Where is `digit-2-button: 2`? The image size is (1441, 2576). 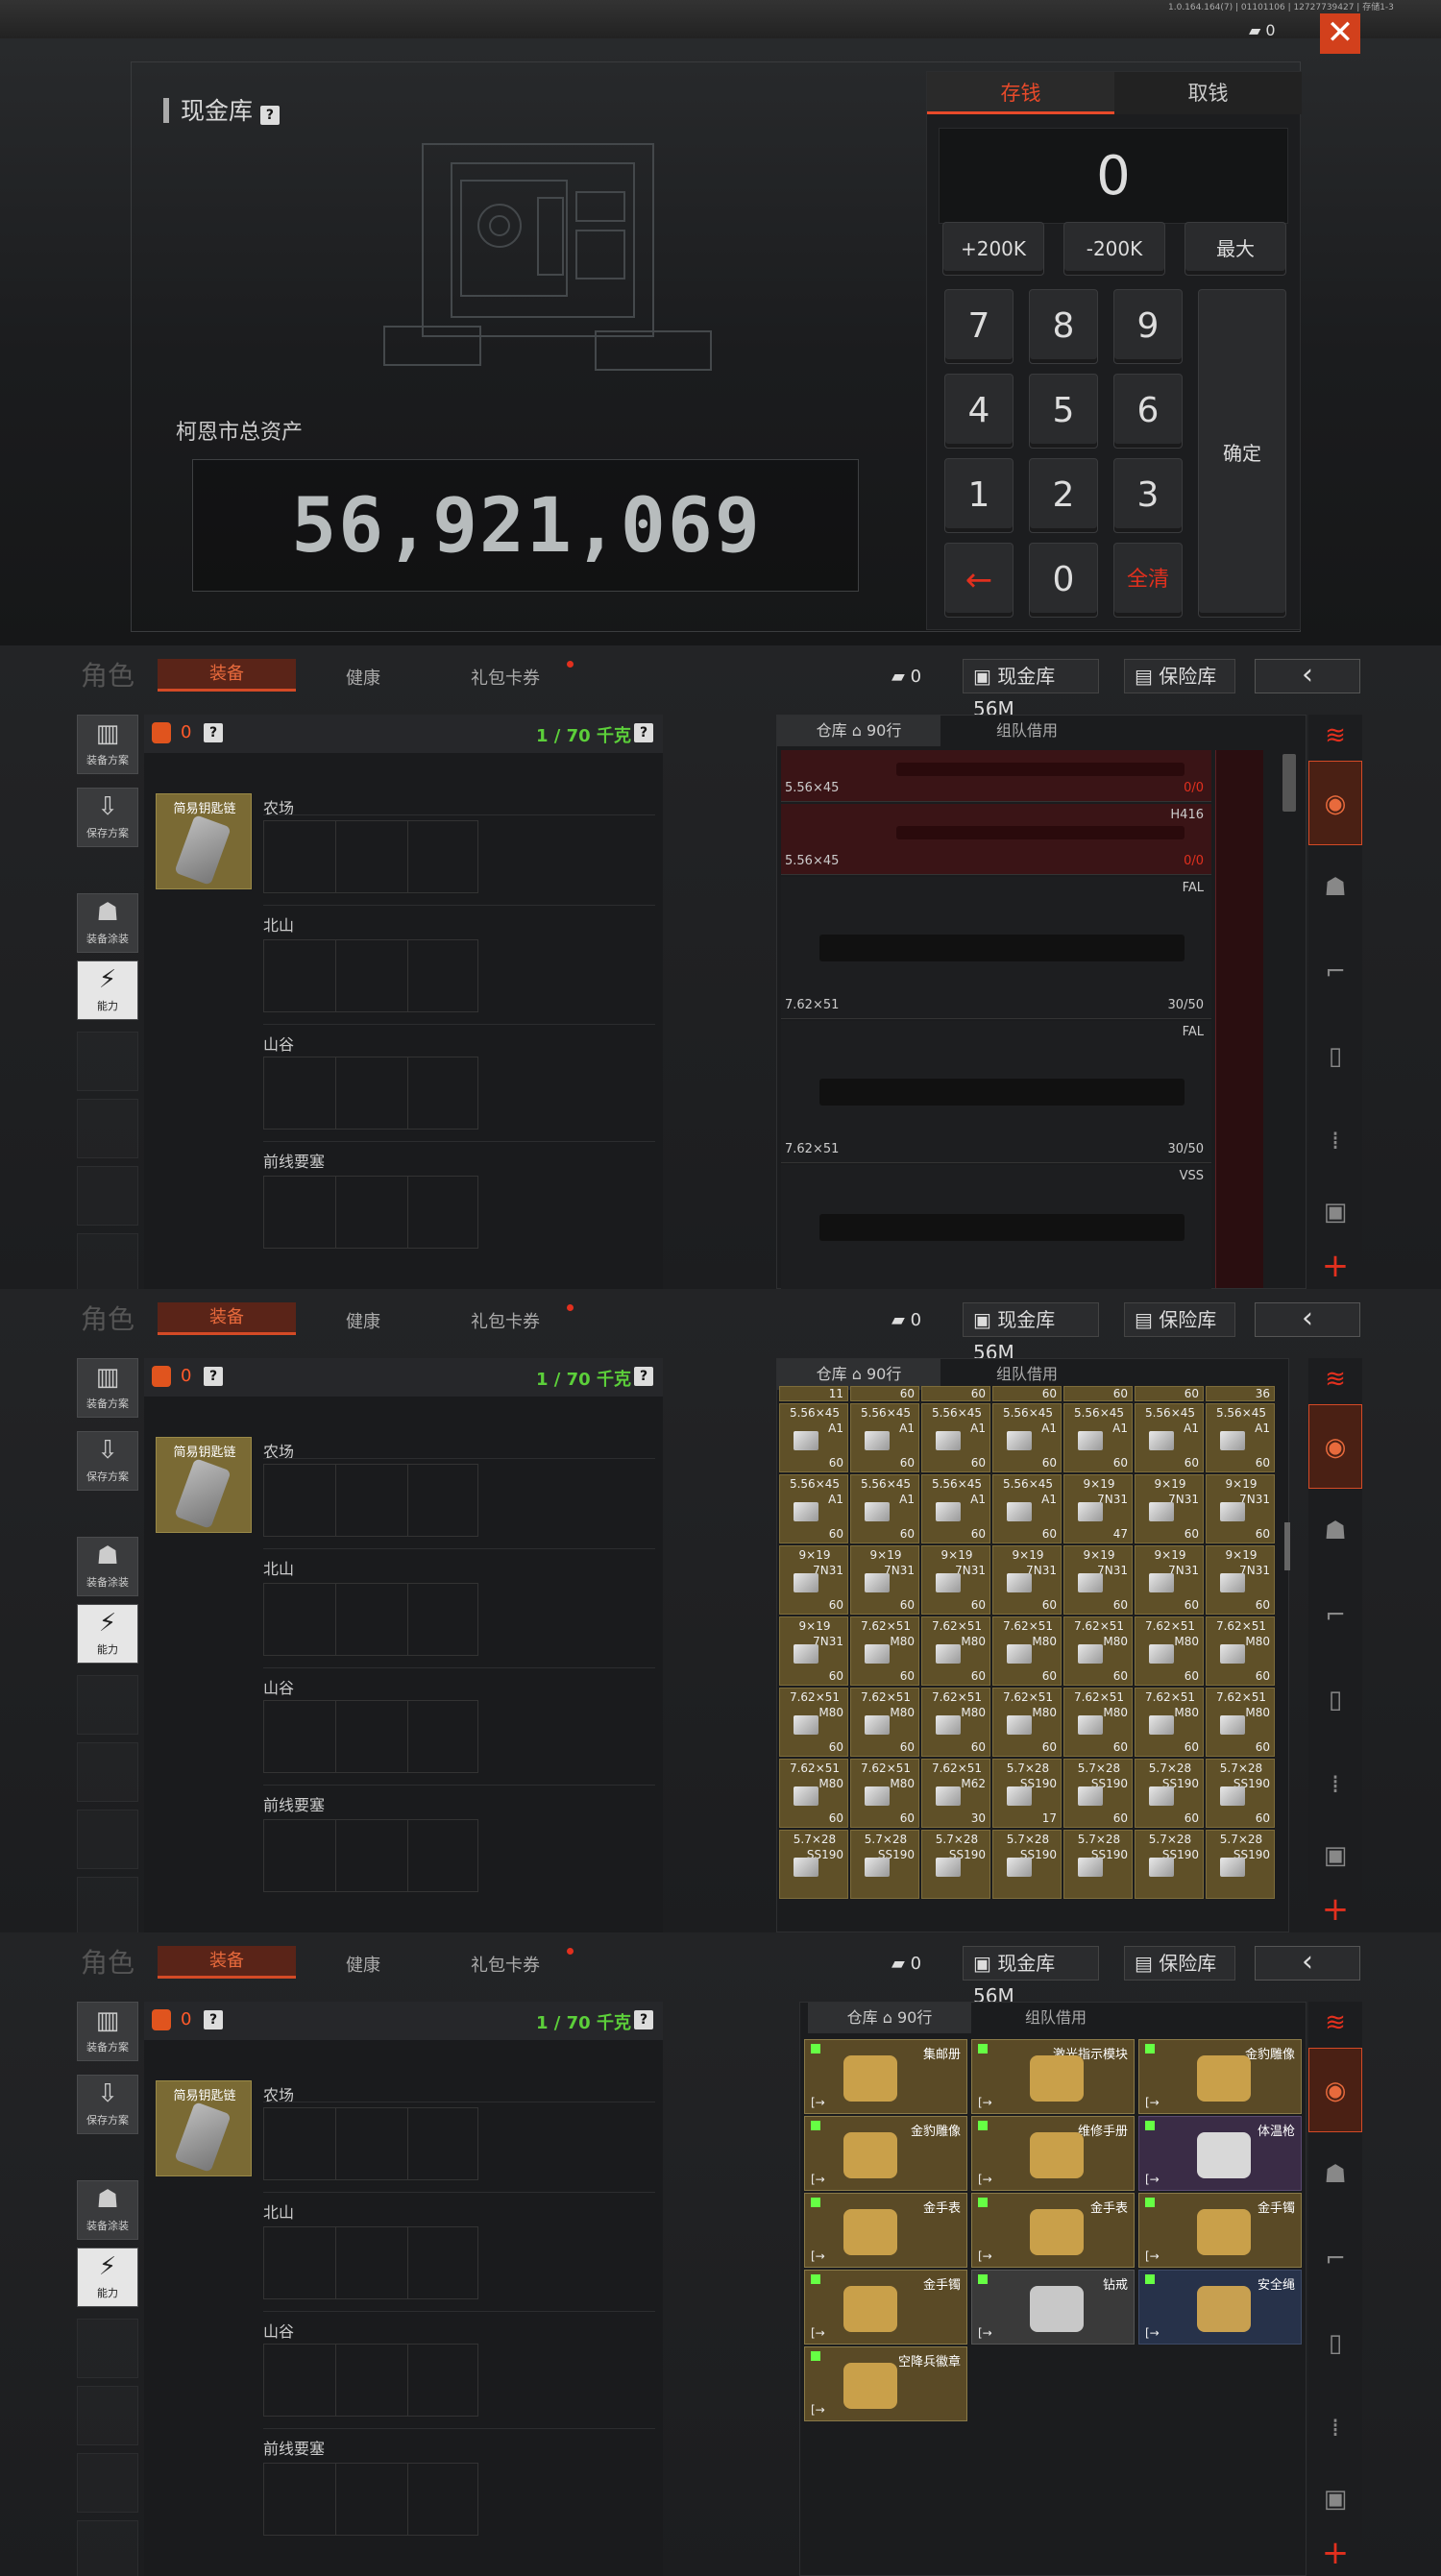 digit-2-button: 2 is located at coordinates (1063, 496).